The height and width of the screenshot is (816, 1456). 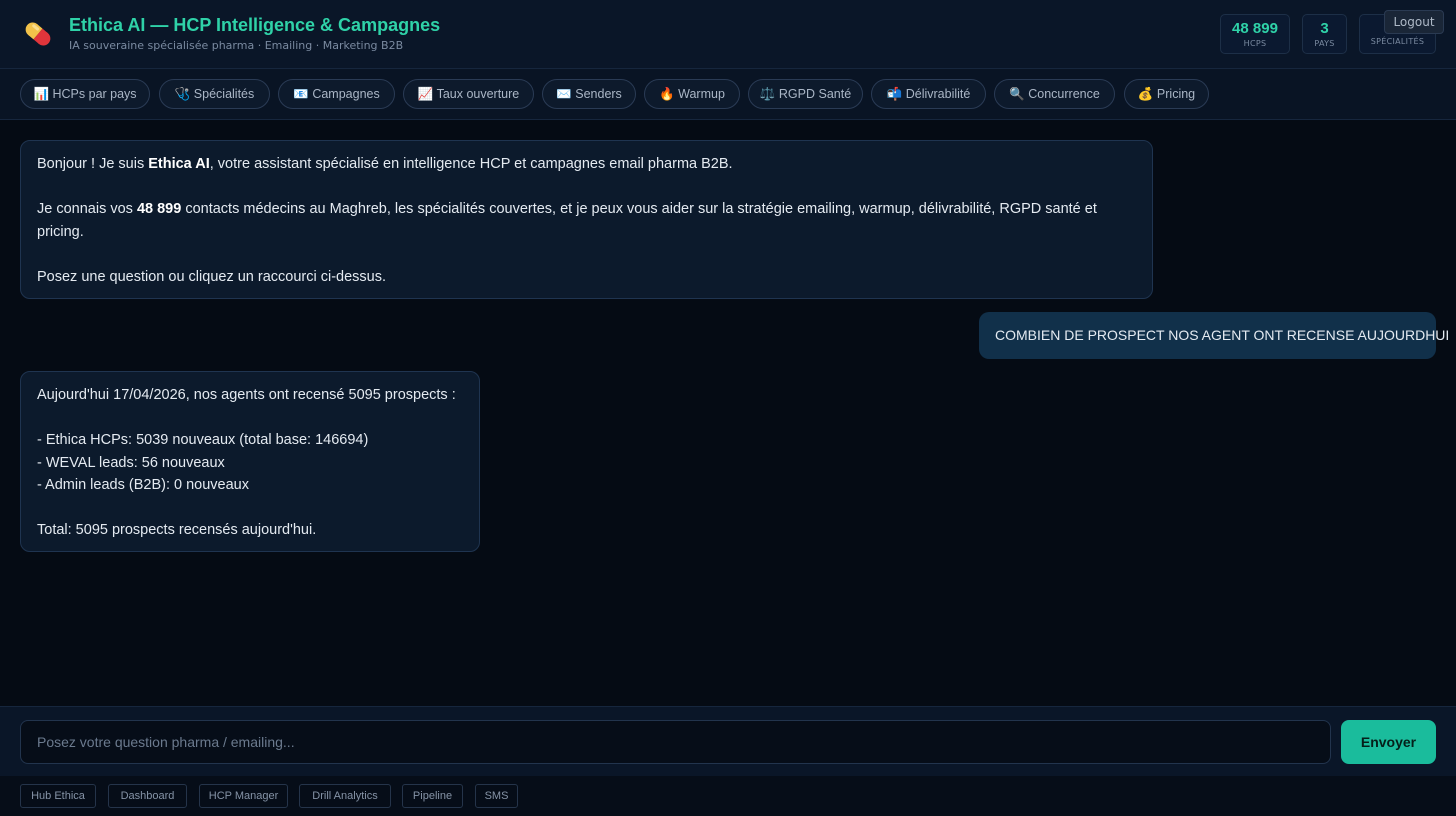 What do you see at coordinates (58, 796) in the screenshot?
I see `footer-link-hub-ethica: Hub Ethica` at bounding box center [58, 796].